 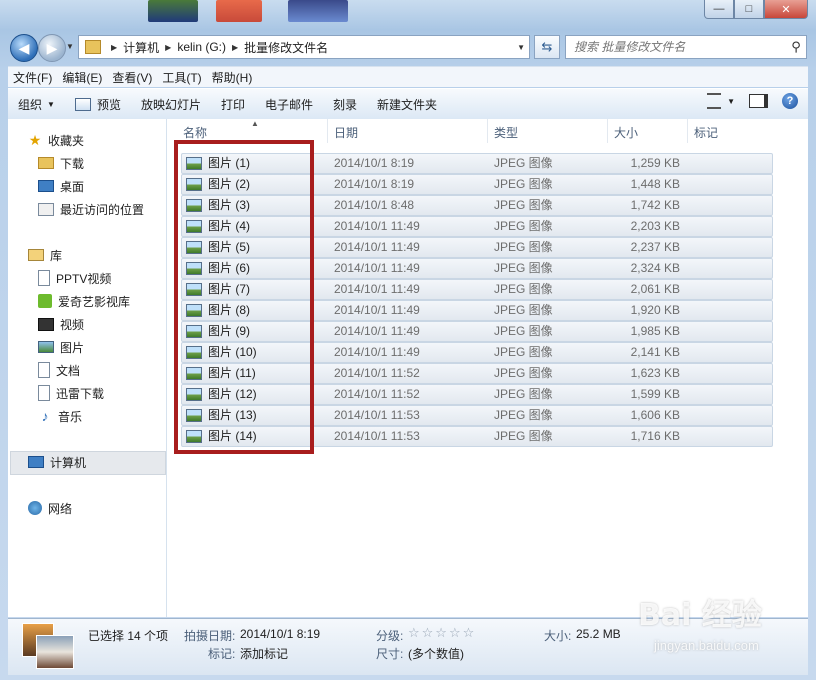 I want to click on preview-pane-icon, so click(x=758, y=101).